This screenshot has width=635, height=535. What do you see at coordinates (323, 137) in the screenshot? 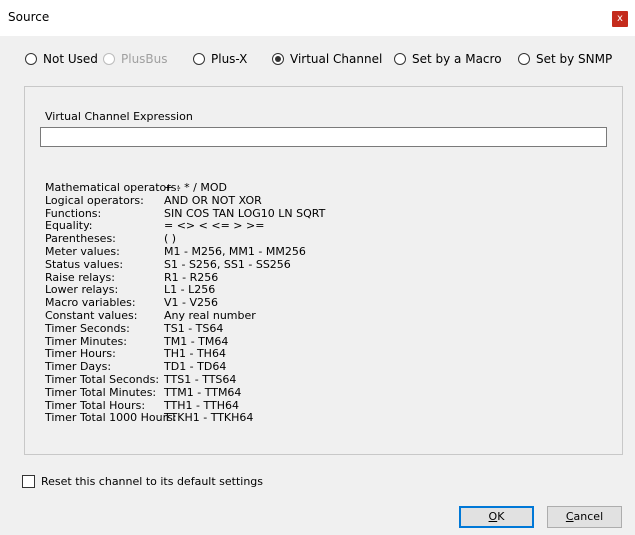
I see `expression-input` at bounding box center [323, 137].